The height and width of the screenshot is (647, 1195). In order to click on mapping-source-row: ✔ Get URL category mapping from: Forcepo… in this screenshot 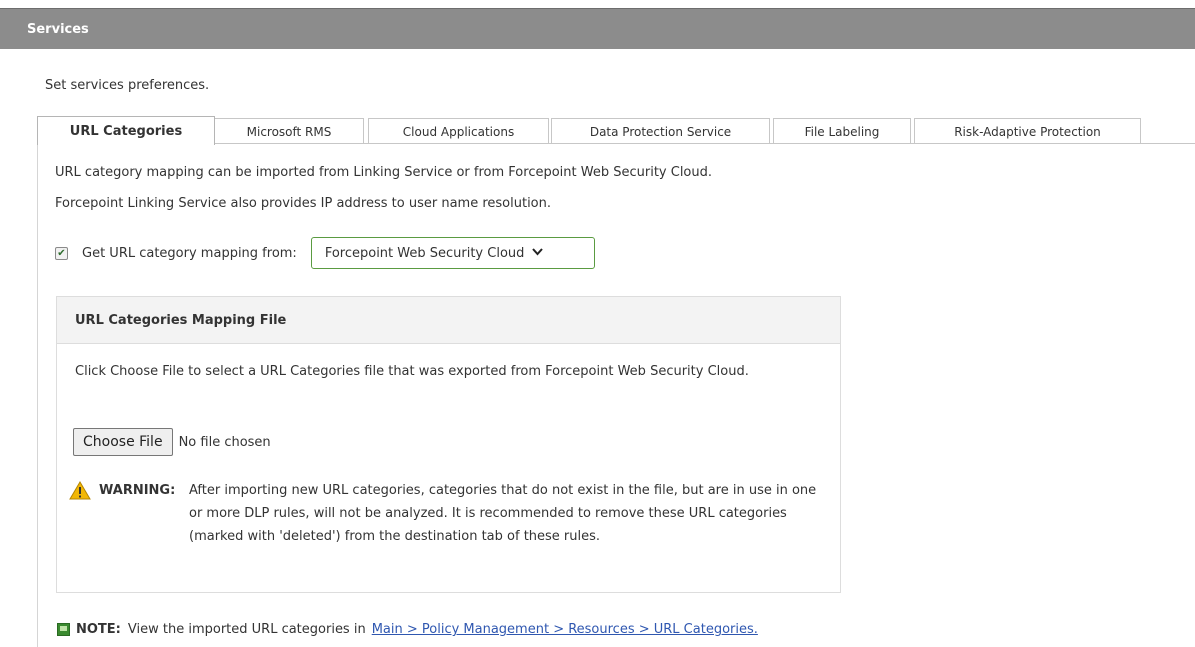, I will do `click(325, 253)`.